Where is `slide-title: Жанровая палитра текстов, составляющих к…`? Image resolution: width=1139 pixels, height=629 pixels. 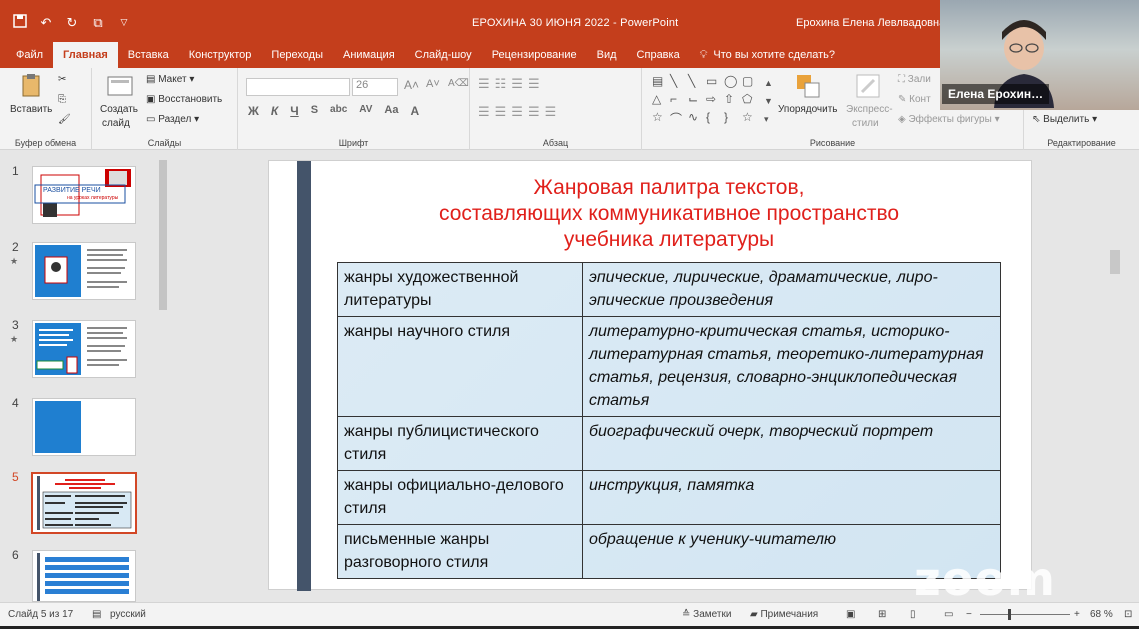 slide-title: Жанровая палитра текстов, составляющих к… is located at coordinates (669, 214).